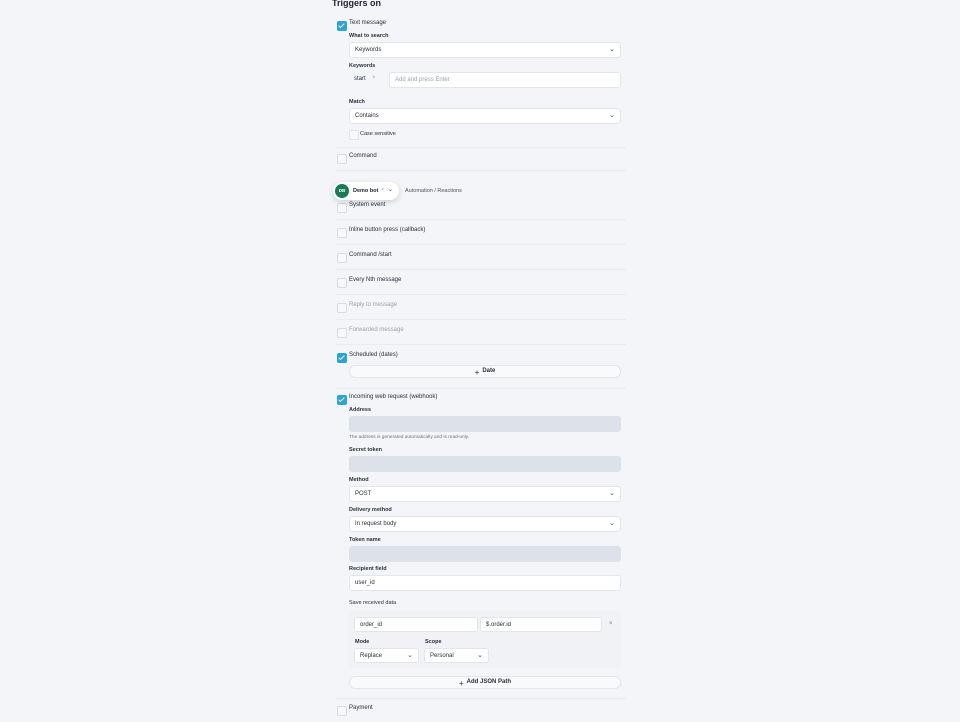 The width and height of the screenshot is (960, 722). Describe the element at coordinates (485, 116) in the screenshot. I see `match-select: Contains ⌄` at that location.